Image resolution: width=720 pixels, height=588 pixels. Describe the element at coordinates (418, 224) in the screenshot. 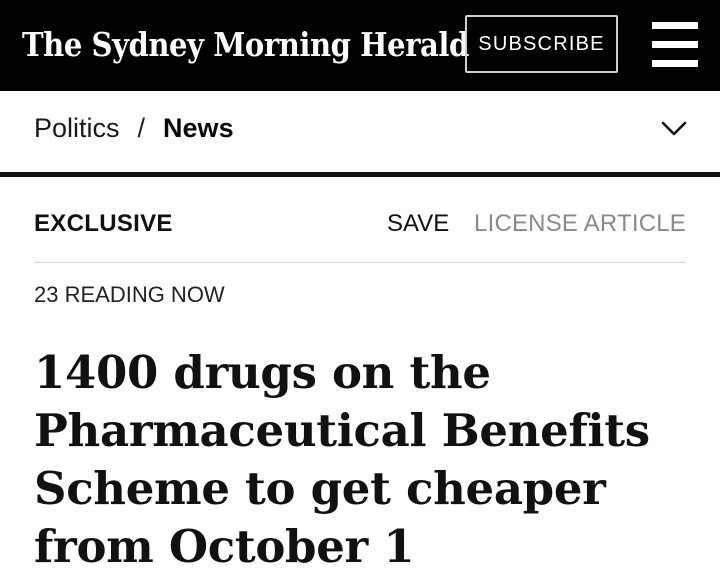

I see `save-button: SAVE` at that location.